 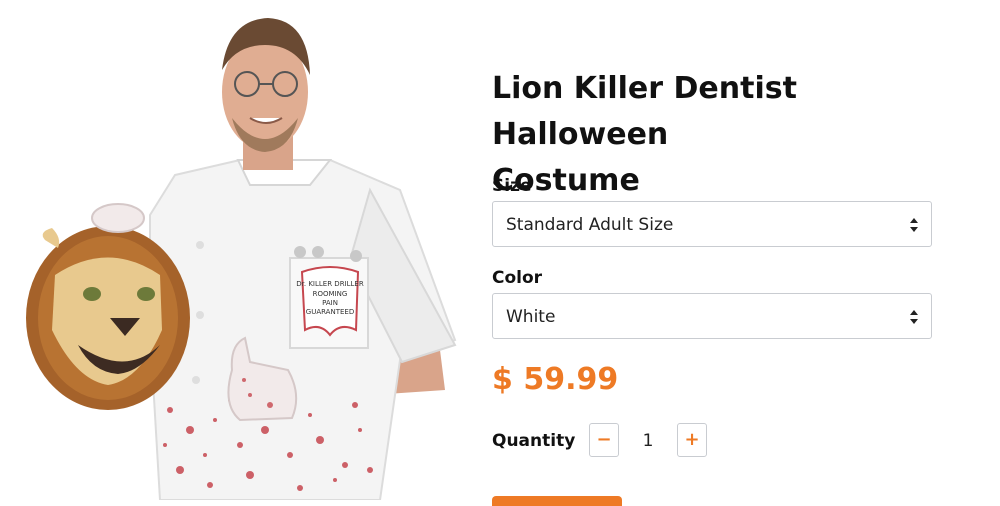 What do you see at coordinates (590, 225) in the screenshot?
I see `size-selected-value: Standard Adult Size` at bounding box center [590, 225].